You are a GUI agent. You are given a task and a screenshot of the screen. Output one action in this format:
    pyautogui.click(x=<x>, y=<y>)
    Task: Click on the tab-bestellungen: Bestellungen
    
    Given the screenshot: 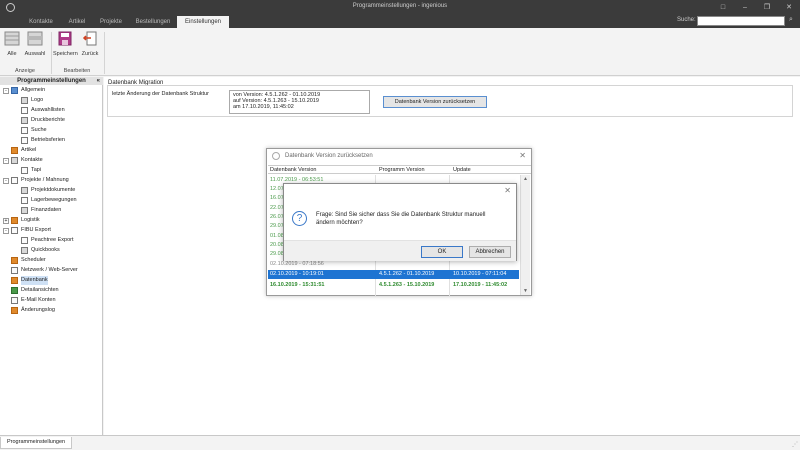 What is the action you would take?
    pyautogui.click(x=153, y=22)
    